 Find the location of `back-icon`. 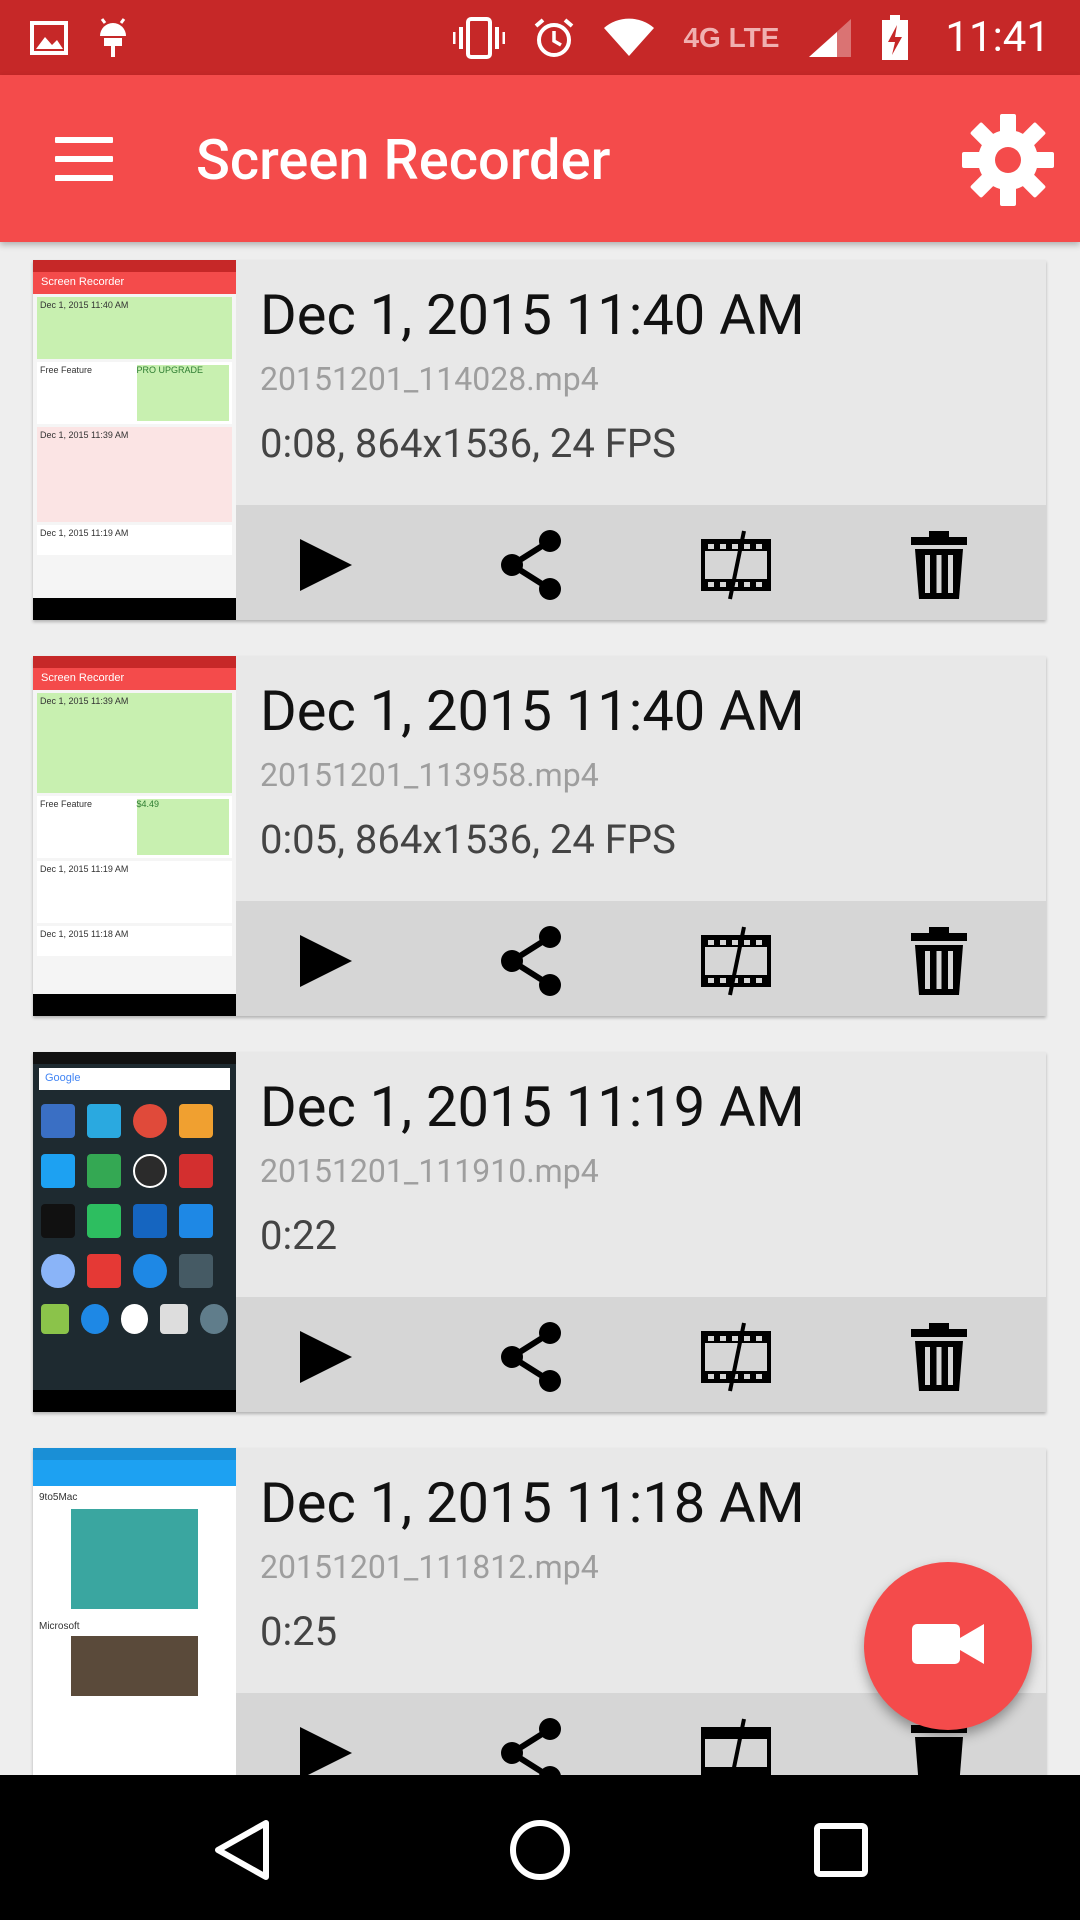

back-icon is located at coordinates (243, 1850).